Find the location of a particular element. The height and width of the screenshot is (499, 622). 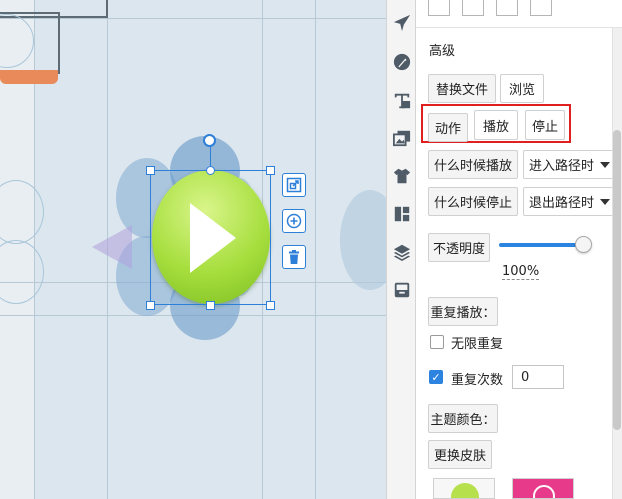

advanced-section-title: 高级 is located at coordinates (442, 51).